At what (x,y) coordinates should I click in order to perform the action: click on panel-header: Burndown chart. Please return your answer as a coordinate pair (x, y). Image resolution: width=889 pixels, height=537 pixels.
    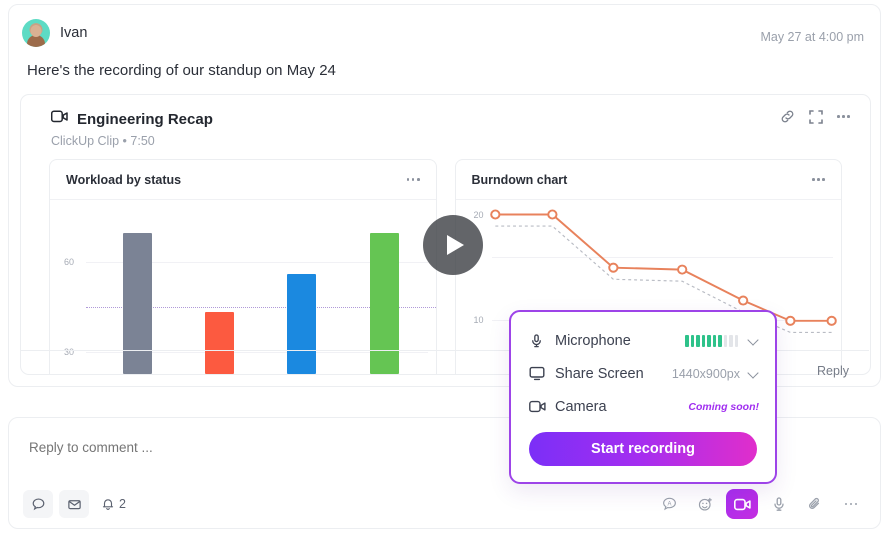
    Looking at the image, I should click on (648, 180).